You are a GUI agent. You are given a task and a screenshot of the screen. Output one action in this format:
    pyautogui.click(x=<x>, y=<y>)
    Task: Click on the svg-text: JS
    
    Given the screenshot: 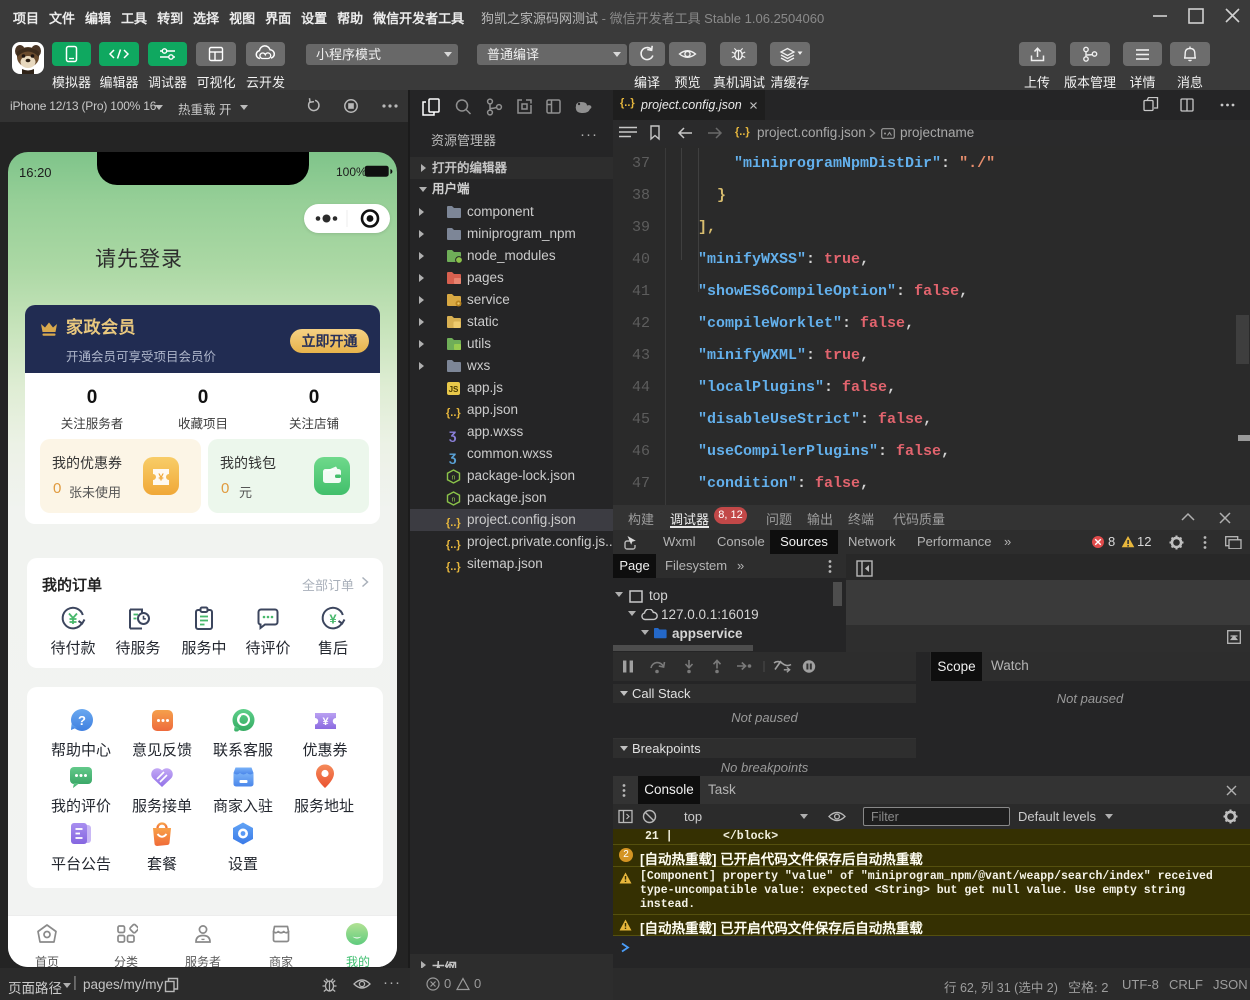 What is the action you would take?
    pyautogui.click(x=454, y=389)
    